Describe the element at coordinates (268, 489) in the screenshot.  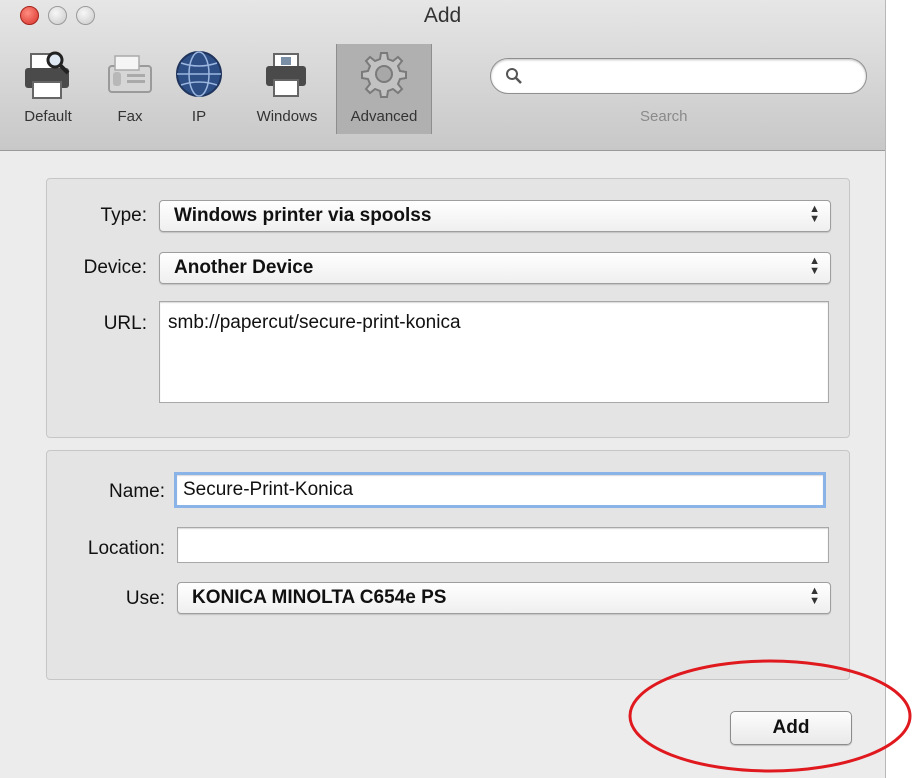
I see `name-value: Secure-Print-Konica` at that location.